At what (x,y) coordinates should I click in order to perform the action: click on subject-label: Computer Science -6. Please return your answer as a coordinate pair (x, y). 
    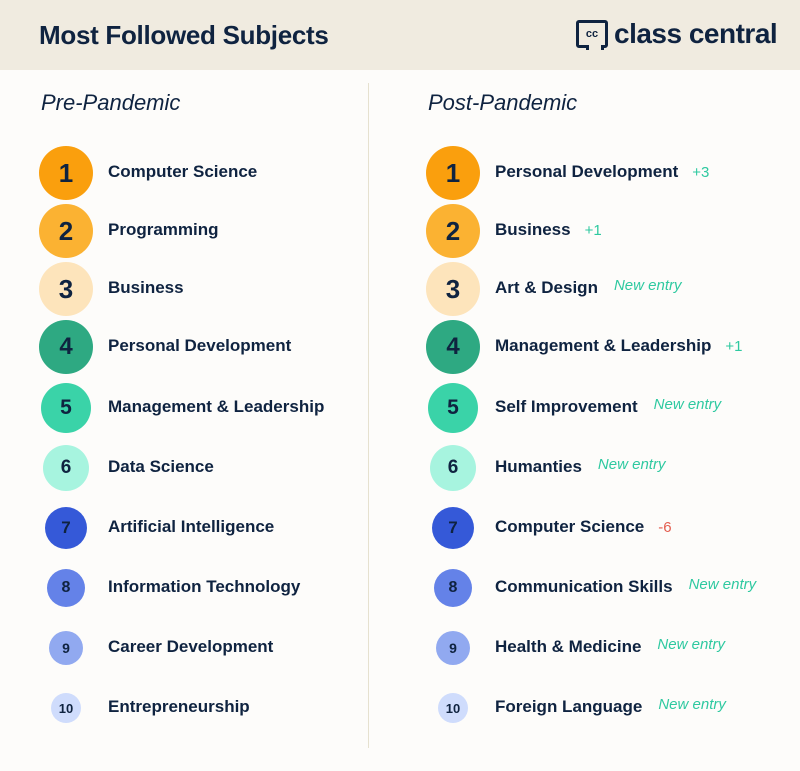
    Looking at the image, I should click on (583, 527).